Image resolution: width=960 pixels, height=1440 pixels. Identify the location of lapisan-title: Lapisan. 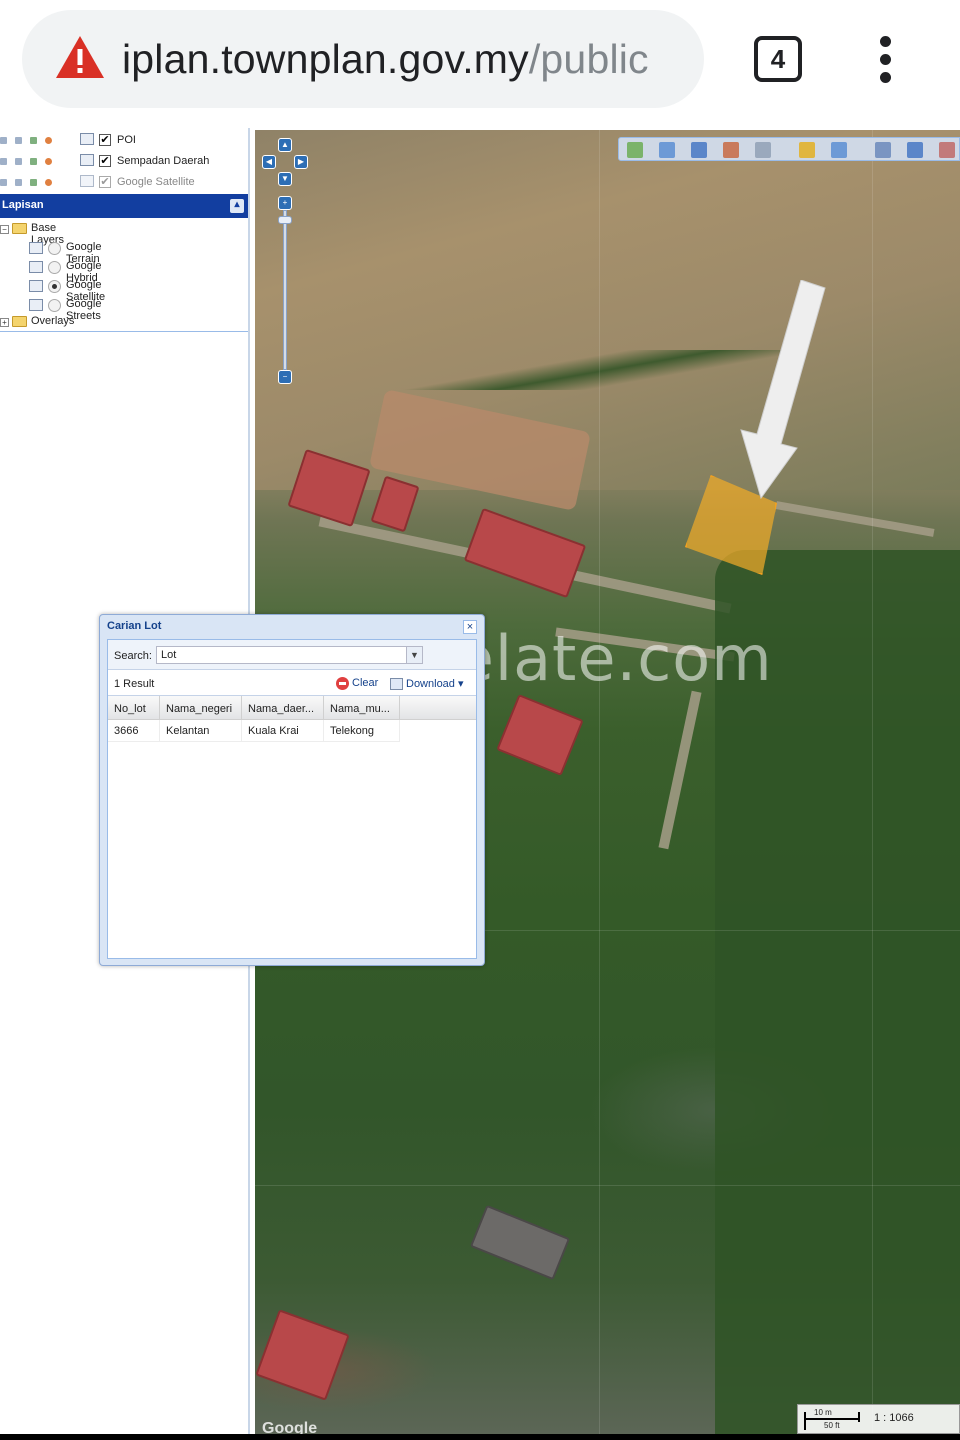
(23, 205).